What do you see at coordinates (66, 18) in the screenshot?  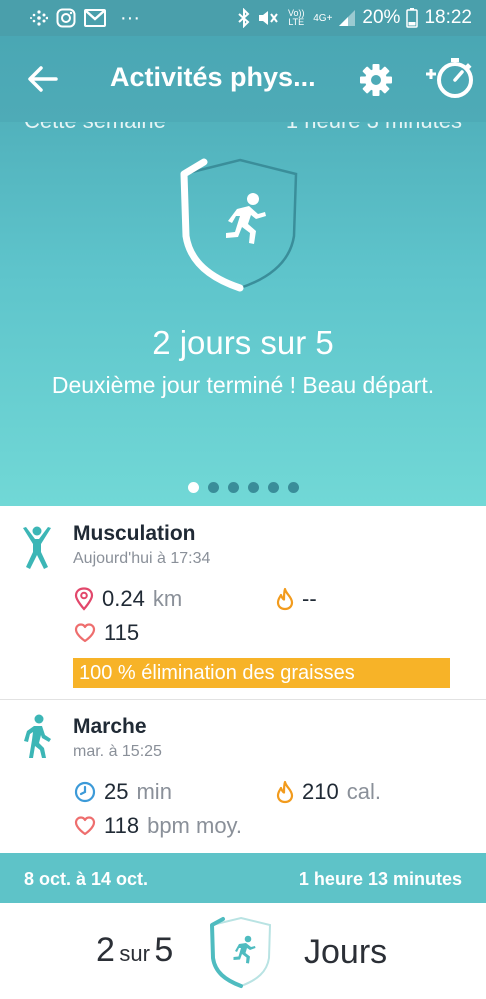 I see `instagram-icon` at bounding box center [66, 18].